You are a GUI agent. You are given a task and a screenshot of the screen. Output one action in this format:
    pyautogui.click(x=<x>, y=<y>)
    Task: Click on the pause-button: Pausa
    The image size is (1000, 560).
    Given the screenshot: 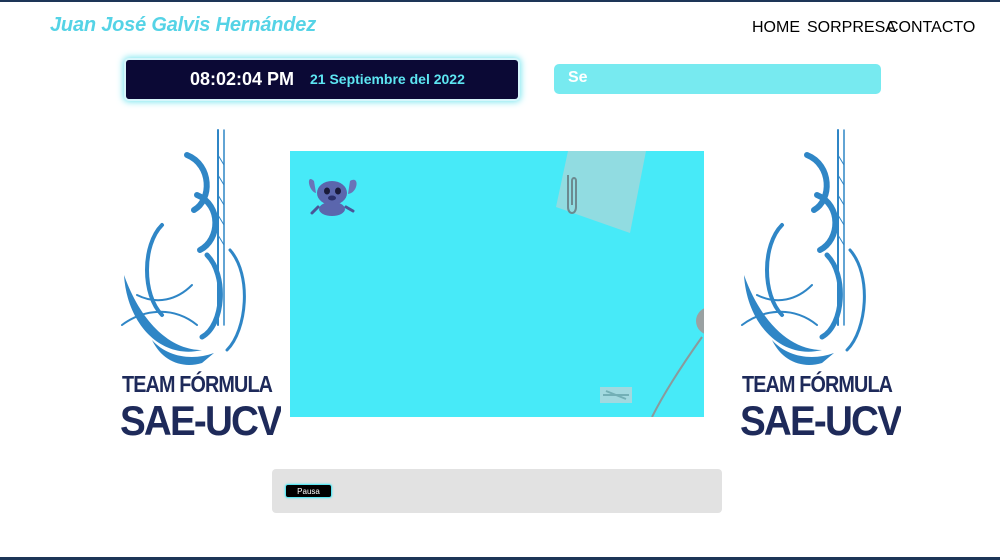 What is the action you would take?
    pyautogui.click(x=308, y=491)
    